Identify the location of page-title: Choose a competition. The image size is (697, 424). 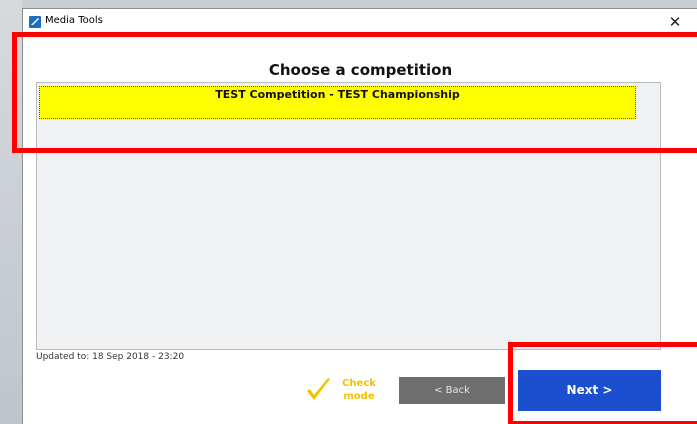
(360, 70).